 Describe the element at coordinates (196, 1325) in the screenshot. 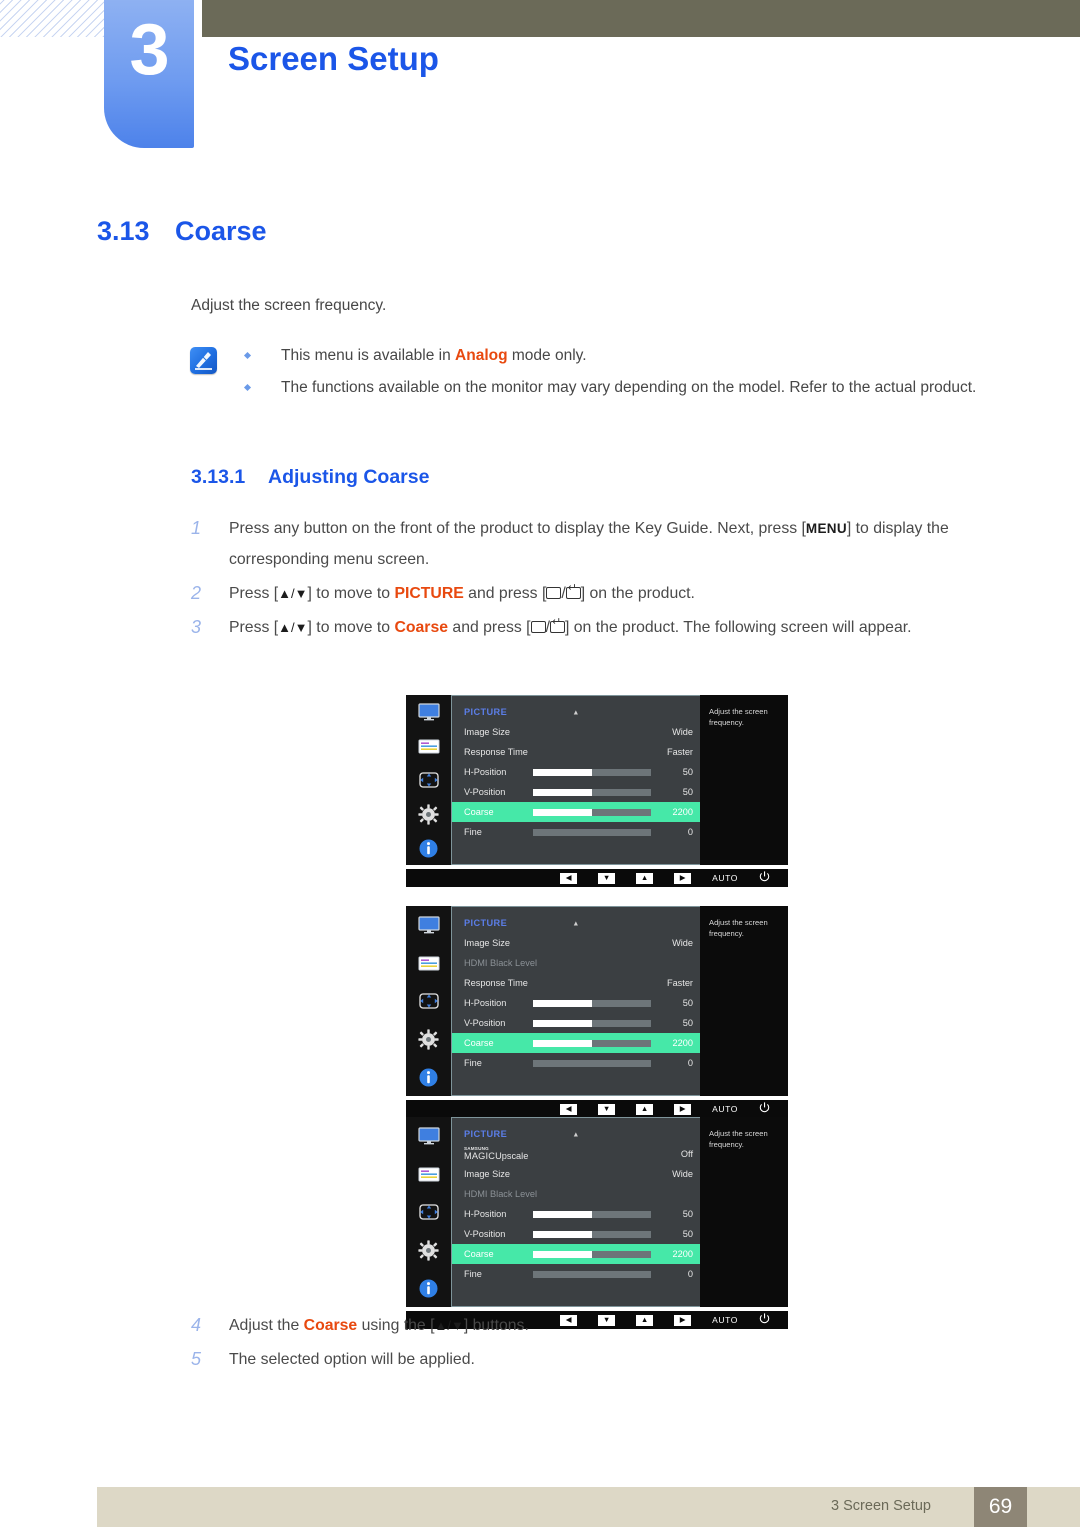

I see `step-index: 4` at that location.